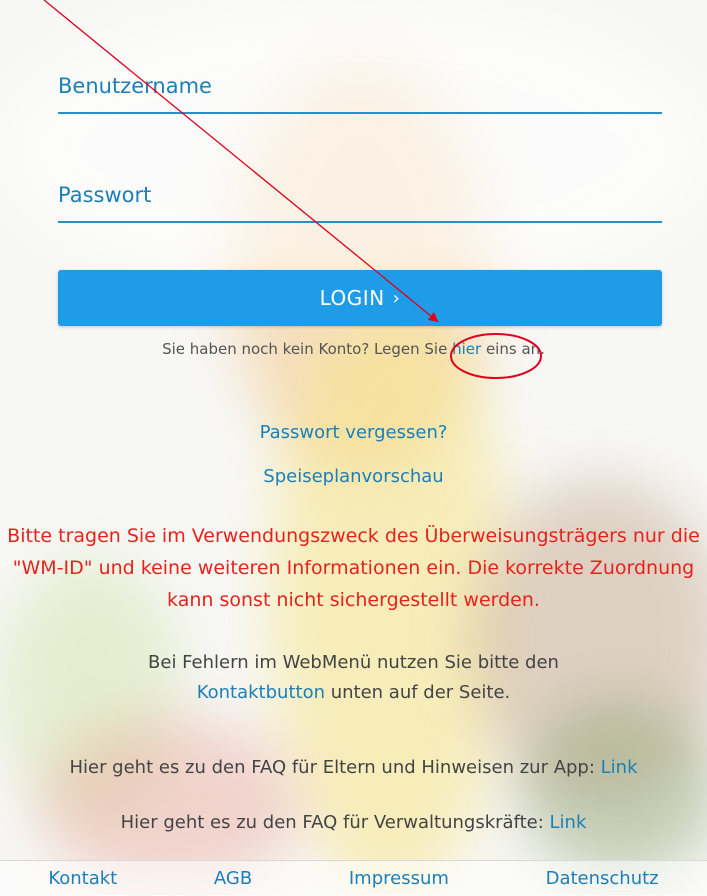  Describe the element at coordinates (353, 476) in the screenshot. I see `menu-preview-link: Speiseplanvorschau` at that location.